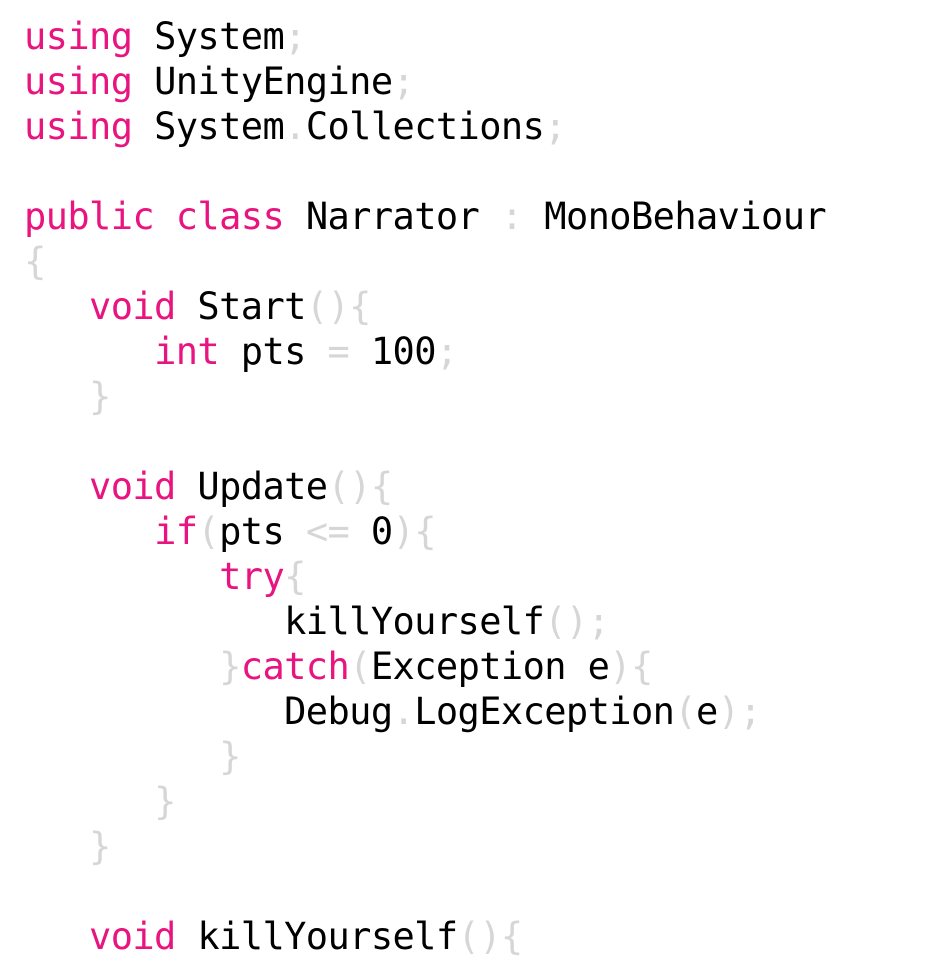 This screenshot has width=932, height=980. What do you see at coordinates (240, 306) in the screenshot?
I see `identifier-token: Start` at bounding box center [240, 306].